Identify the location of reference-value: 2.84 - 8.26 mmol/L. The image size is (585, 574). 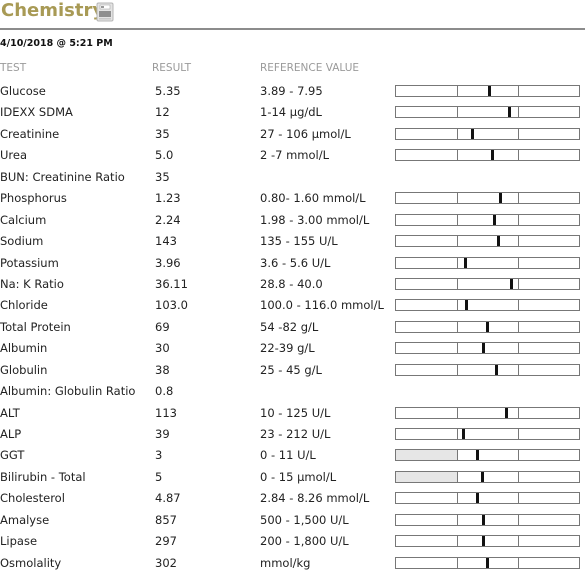
(315, 498).